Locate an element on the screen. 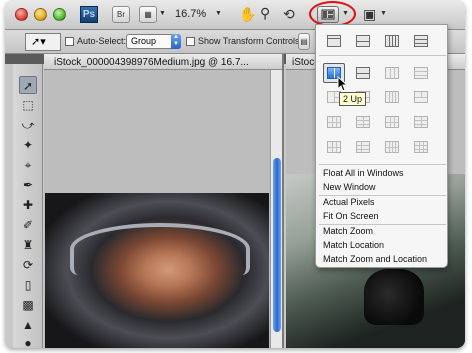 Image resolution: width=472 pixels, height=353 pixels. eraser-tool-icon: ▯ is located at coordinates (28, 285).